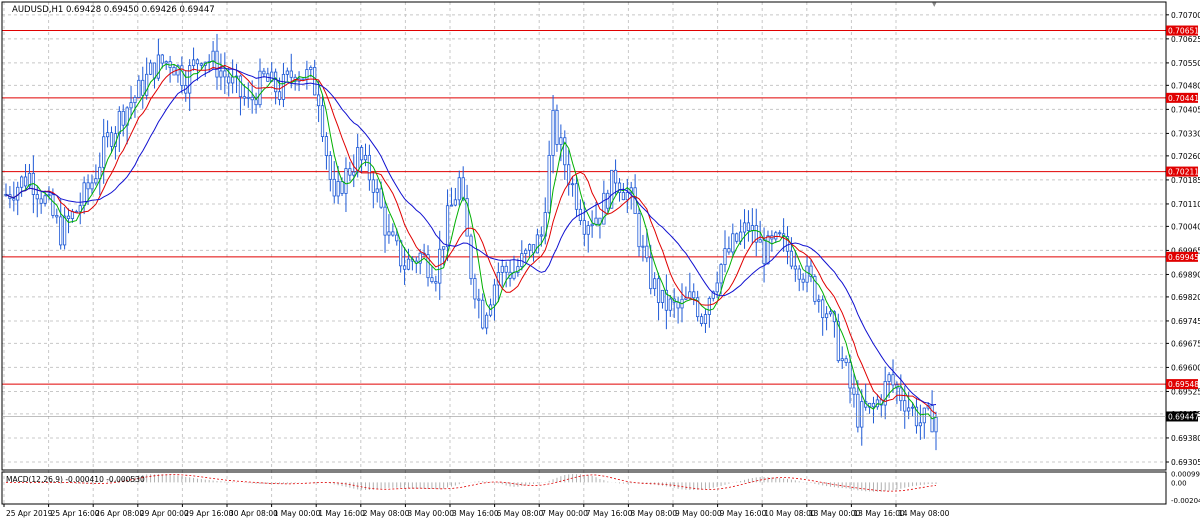 This screenshot has height=527, width=1200. I want to click on price-tick-label: 0.69380, so click(1185, 438).